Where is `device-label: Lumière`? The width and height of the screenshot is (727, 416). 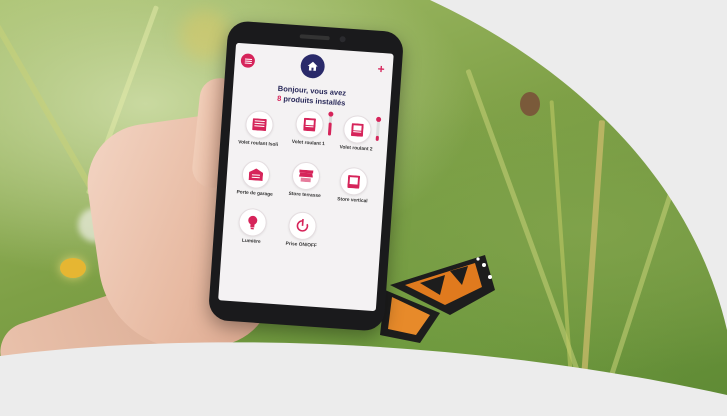
device-label: Lumière is located at coordinates (251, 241).